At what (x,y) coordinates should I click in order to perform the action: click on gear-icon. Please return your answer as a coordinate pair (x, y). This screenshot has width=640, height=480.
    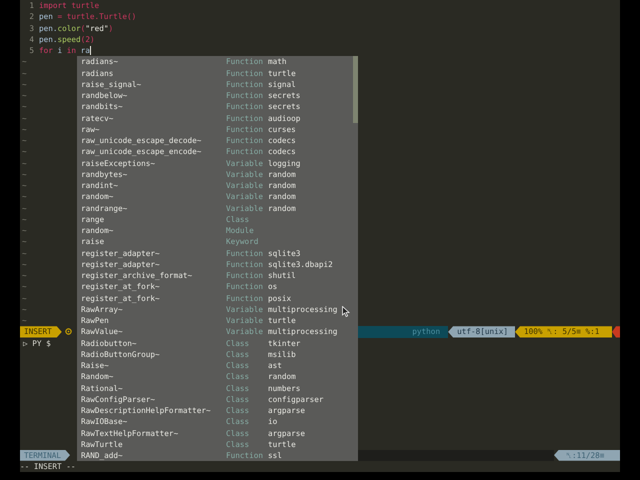
    Looking at the image, I should click on (68, 332).